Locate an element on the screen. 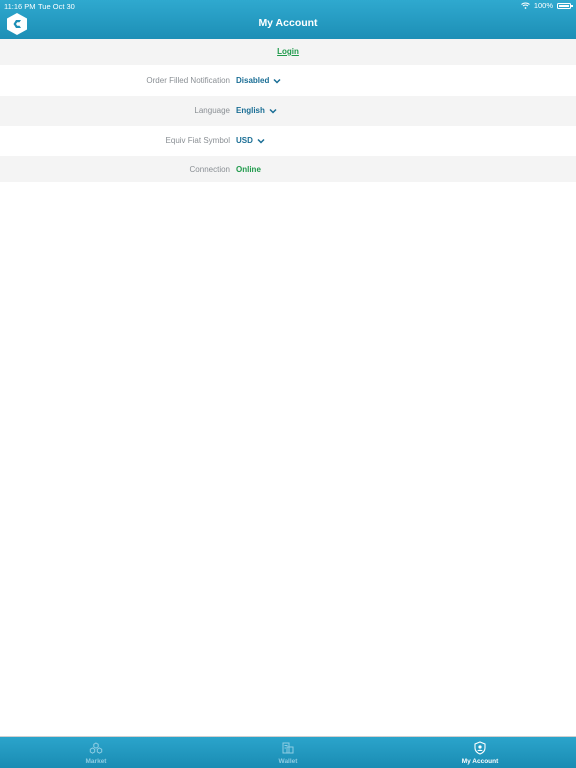 This screenshot has height=768, width=576. setting-label: Equiv Fiat Symbol is located at coordinates (197, 140).